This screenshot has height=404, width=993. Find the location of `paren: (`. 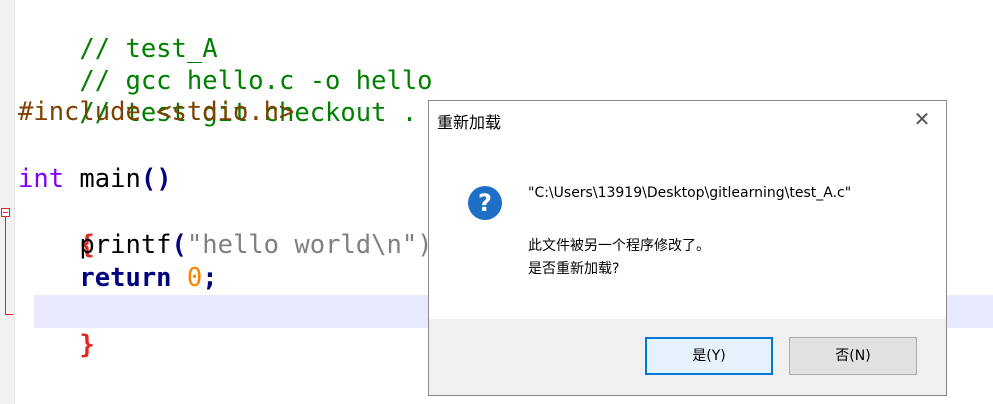

paren: ( is located at coordinates (179, 245).